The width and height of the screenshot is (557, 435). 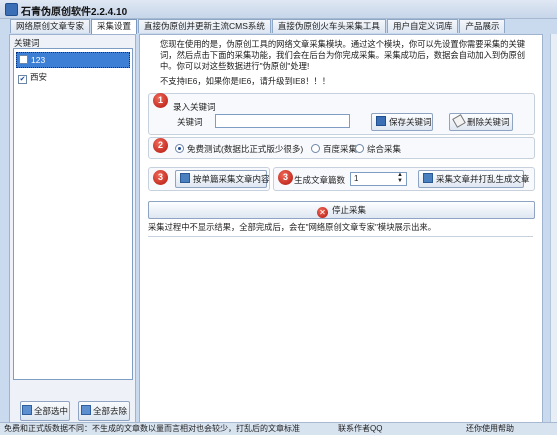 I want to click on app-icon, so click(x=11, y=9).